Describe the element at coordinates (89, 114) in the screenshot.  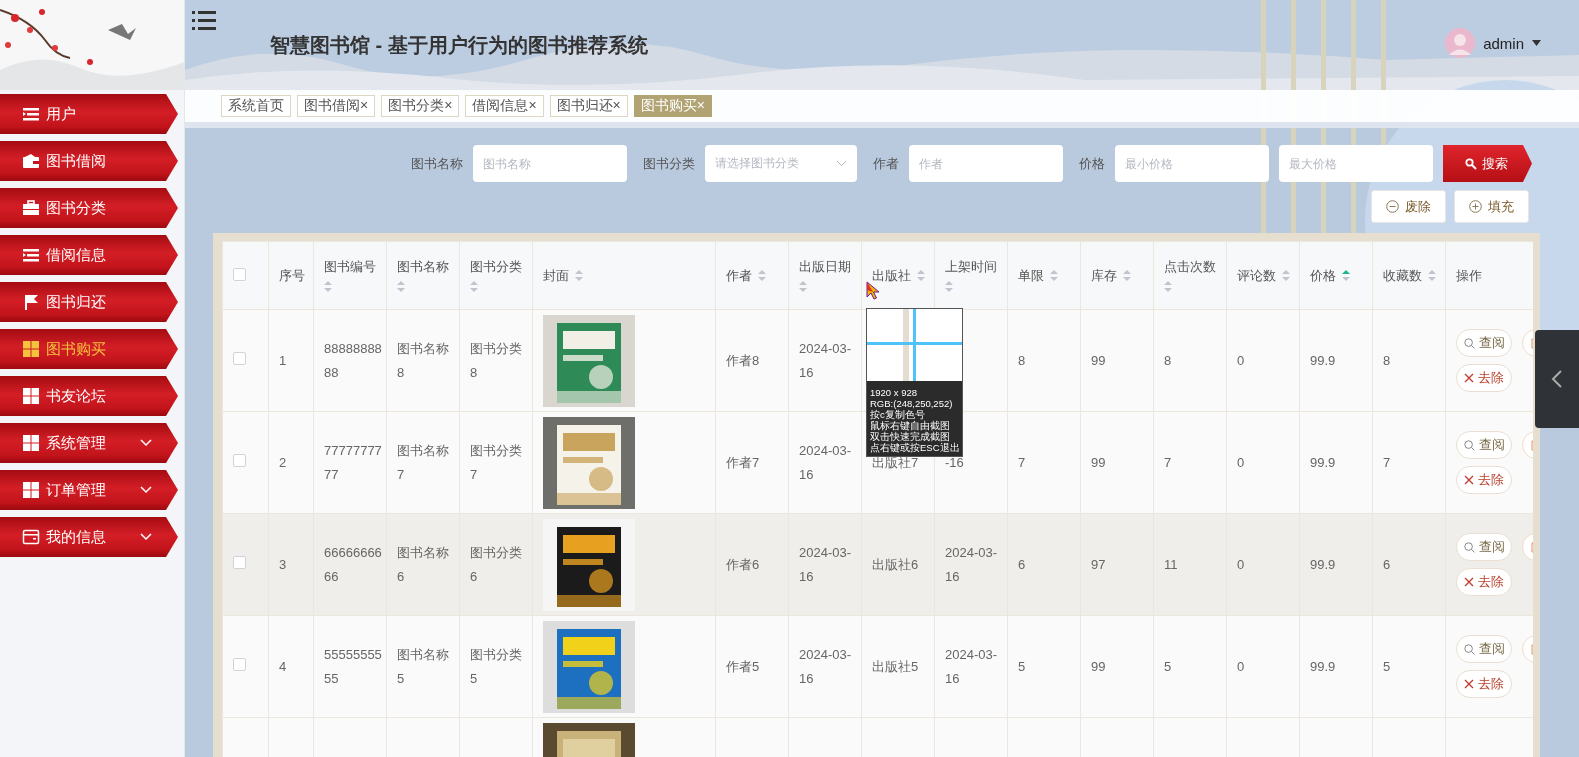
I see `sidebar-item: 用户` at that location.